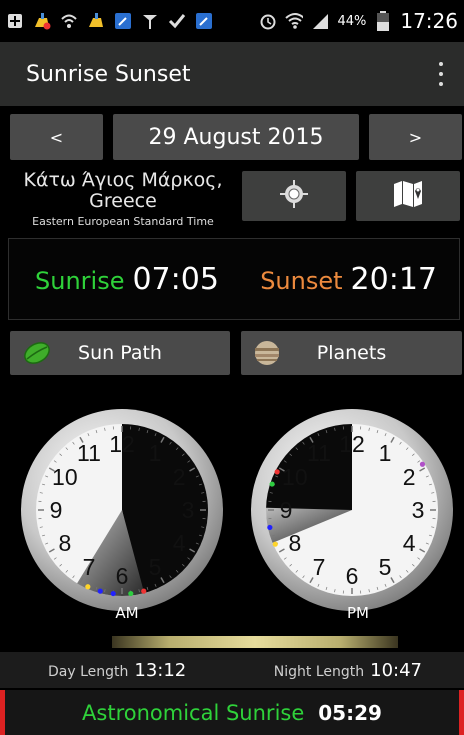 Image resolution: width=464 pixels, height=735 pixels. Describe the element at coordinates (42, 21) in the screenshot. I see `cleaner-warning-icon` at that location.